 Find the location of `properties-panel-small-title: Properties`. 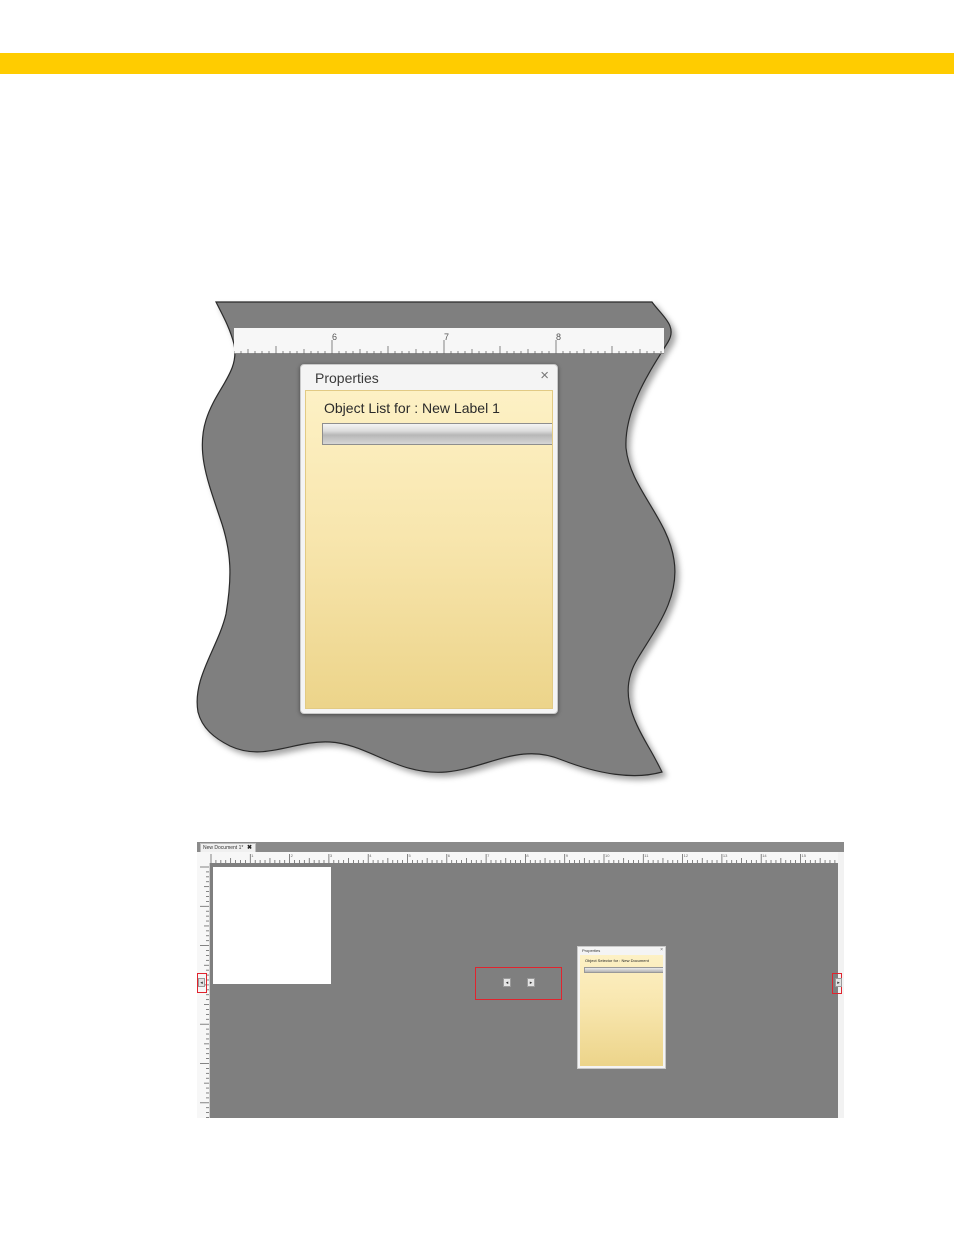

properties-panel-small-title: Properties is located at coordinates (591, 950).